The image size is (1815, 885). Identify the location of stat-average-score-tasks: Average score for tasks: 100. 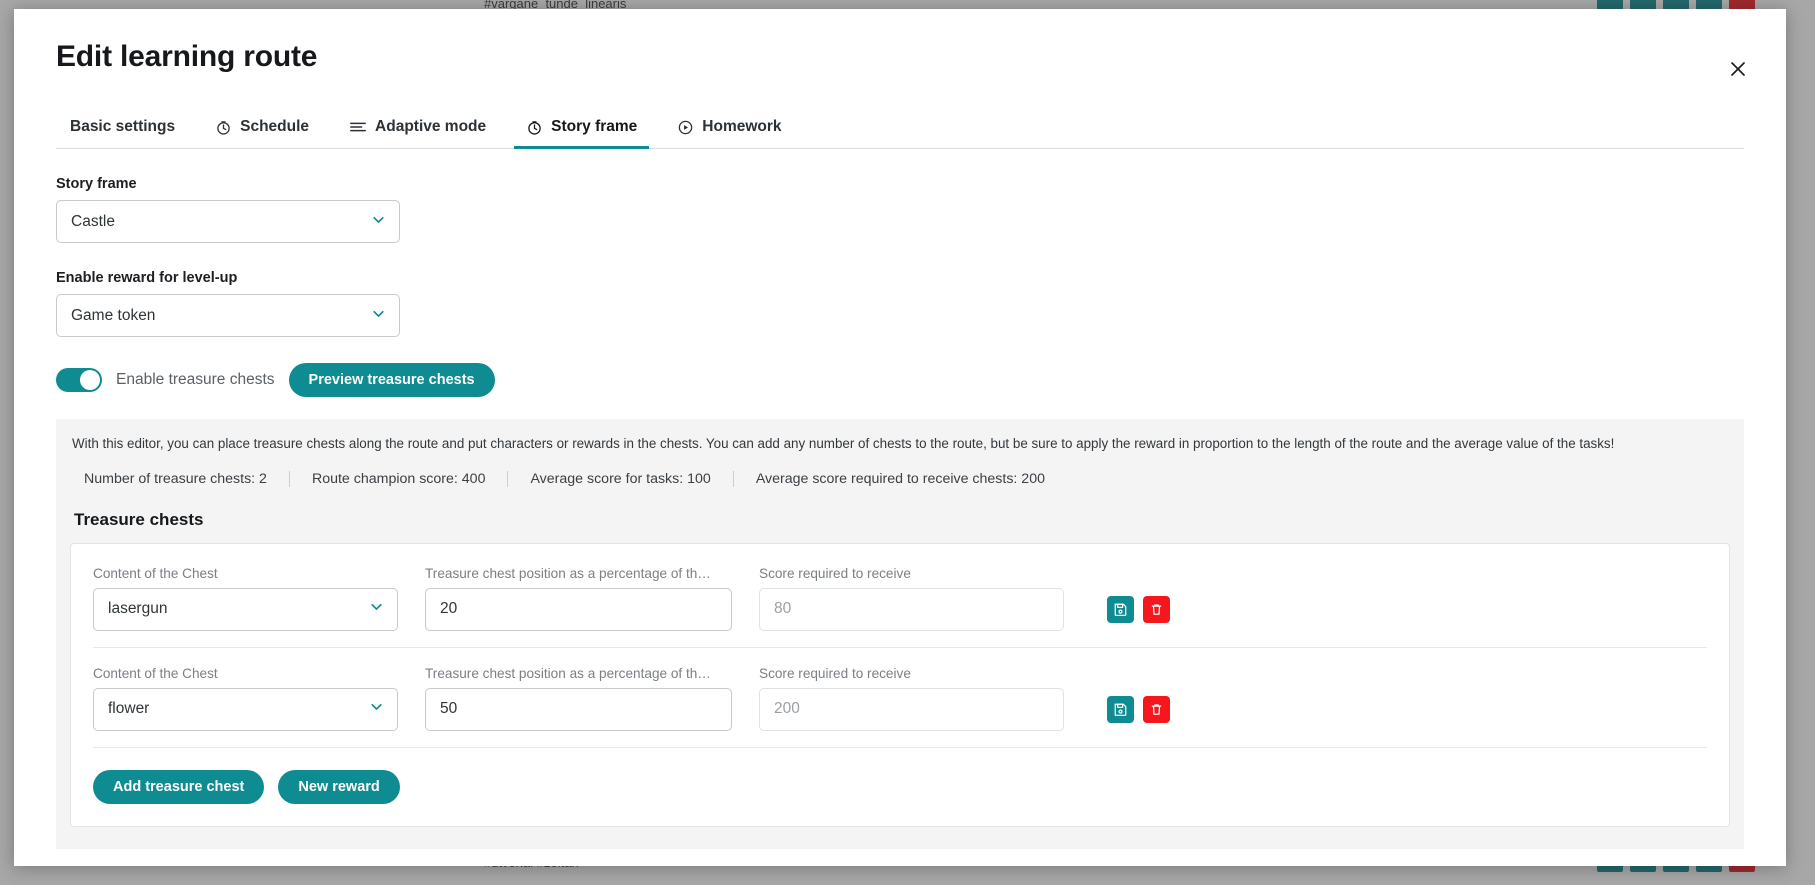
(619, 478).